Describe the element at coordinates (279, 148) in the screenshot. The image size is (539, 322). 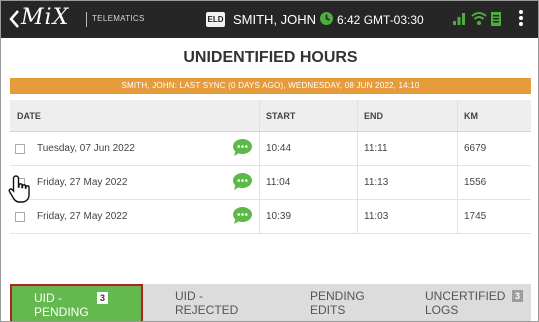
I see `row-start: 10:44` at that location.